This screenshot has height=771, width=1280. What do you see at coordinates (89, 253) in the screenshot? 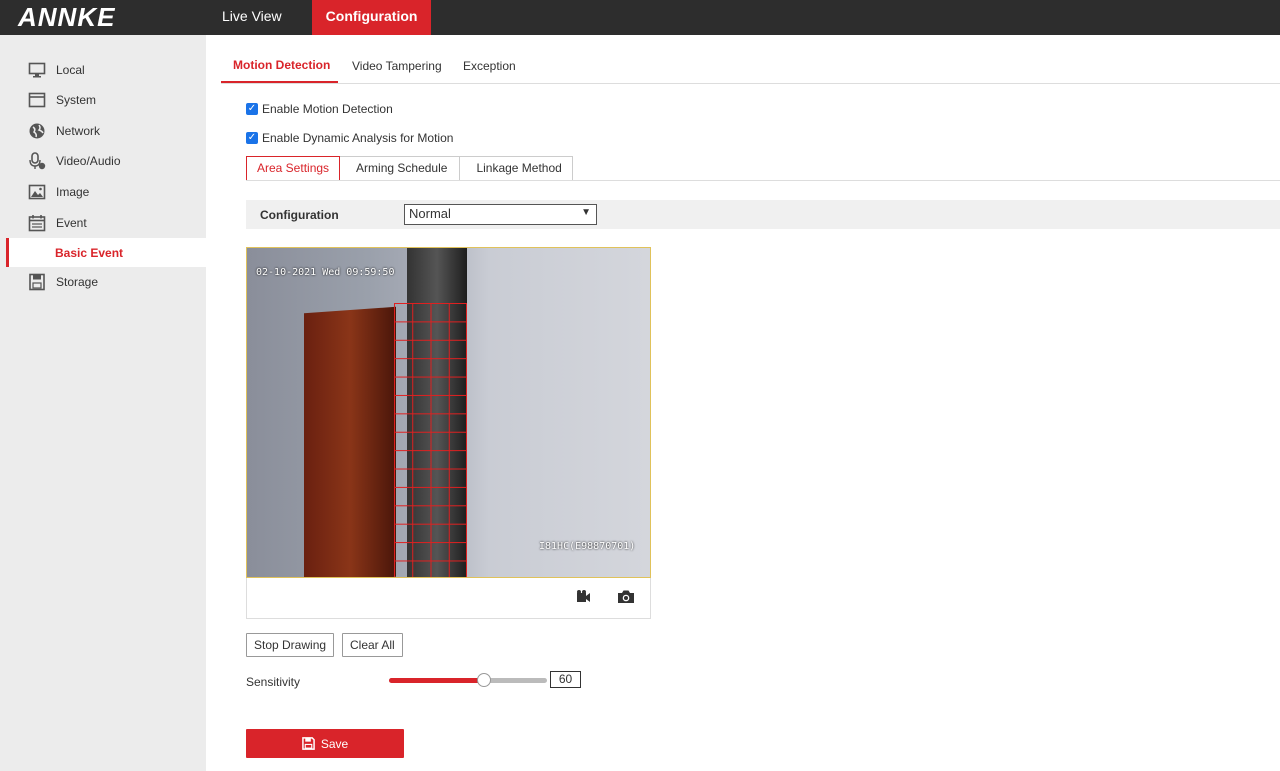
I see `sidebar-item-label: Basic Event` at bounding box center [89, 253].